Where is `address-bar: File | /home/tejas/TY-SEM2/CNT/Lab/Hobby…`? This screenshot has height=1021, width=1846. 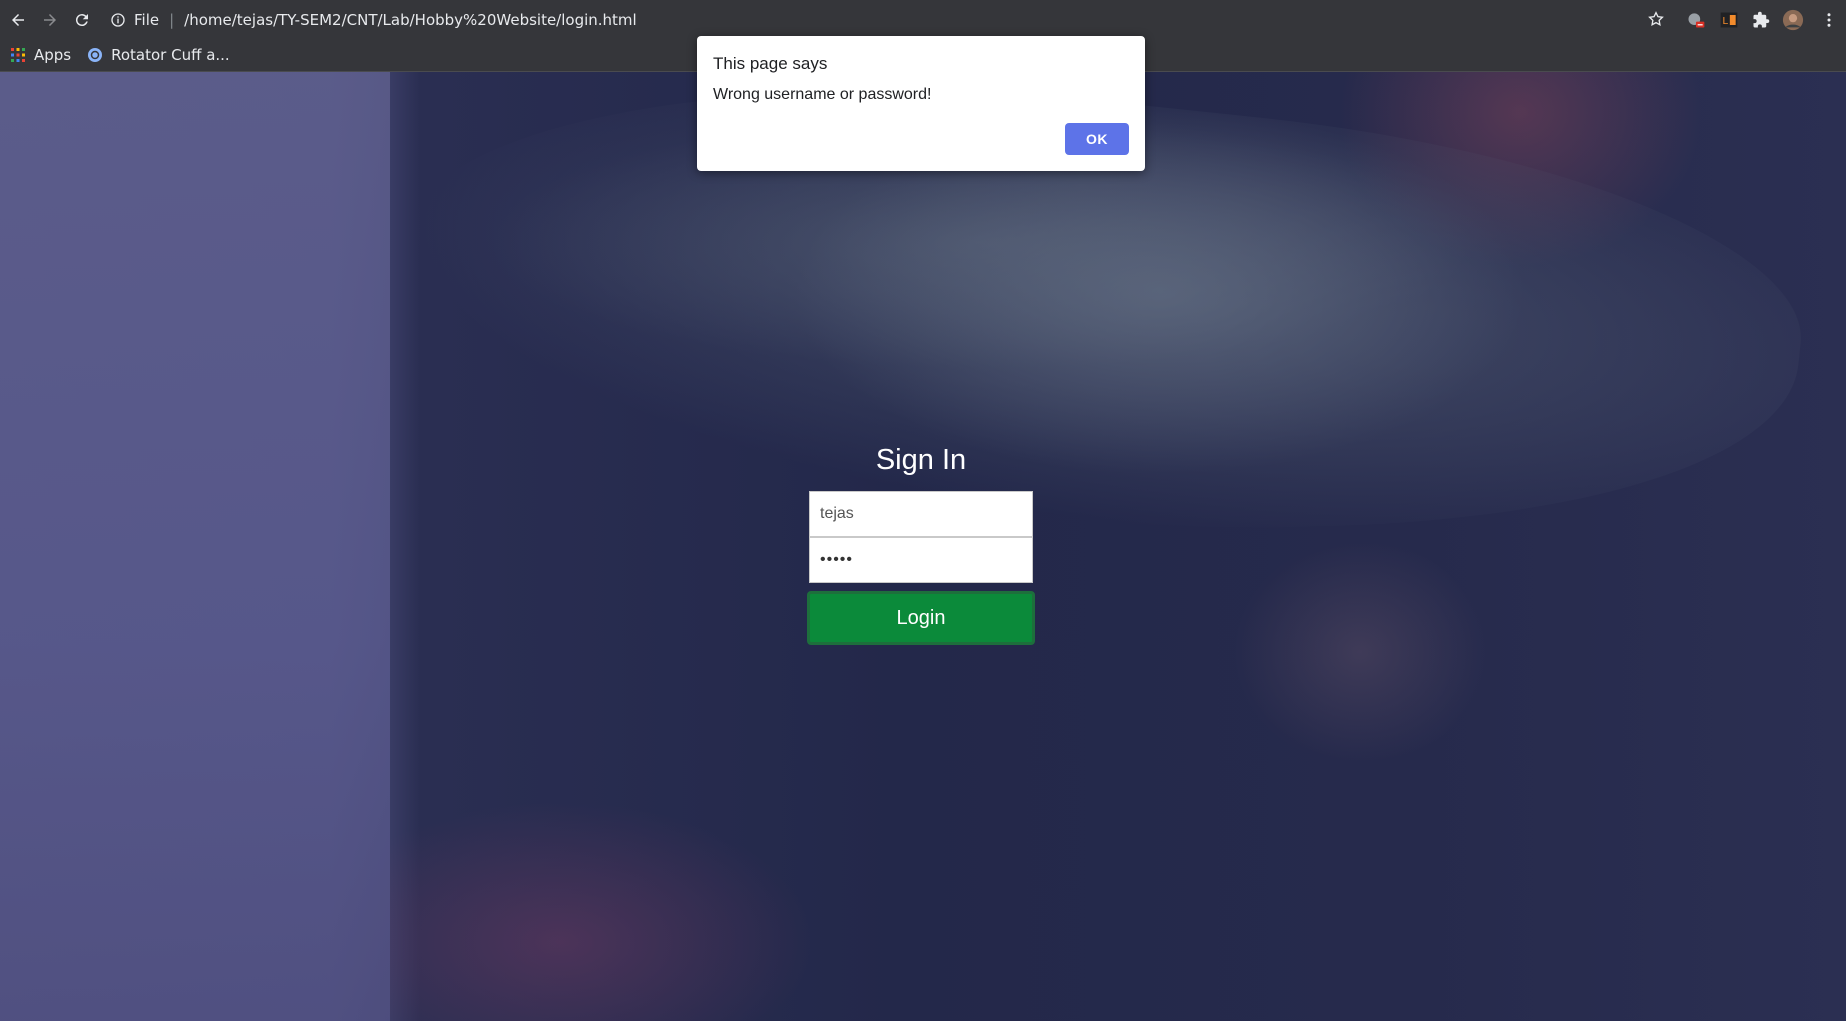 address-bar: File | /home/tejas/TY-SEM2/CNT/Lab/Hobby… is located at coordinates (913, 20).